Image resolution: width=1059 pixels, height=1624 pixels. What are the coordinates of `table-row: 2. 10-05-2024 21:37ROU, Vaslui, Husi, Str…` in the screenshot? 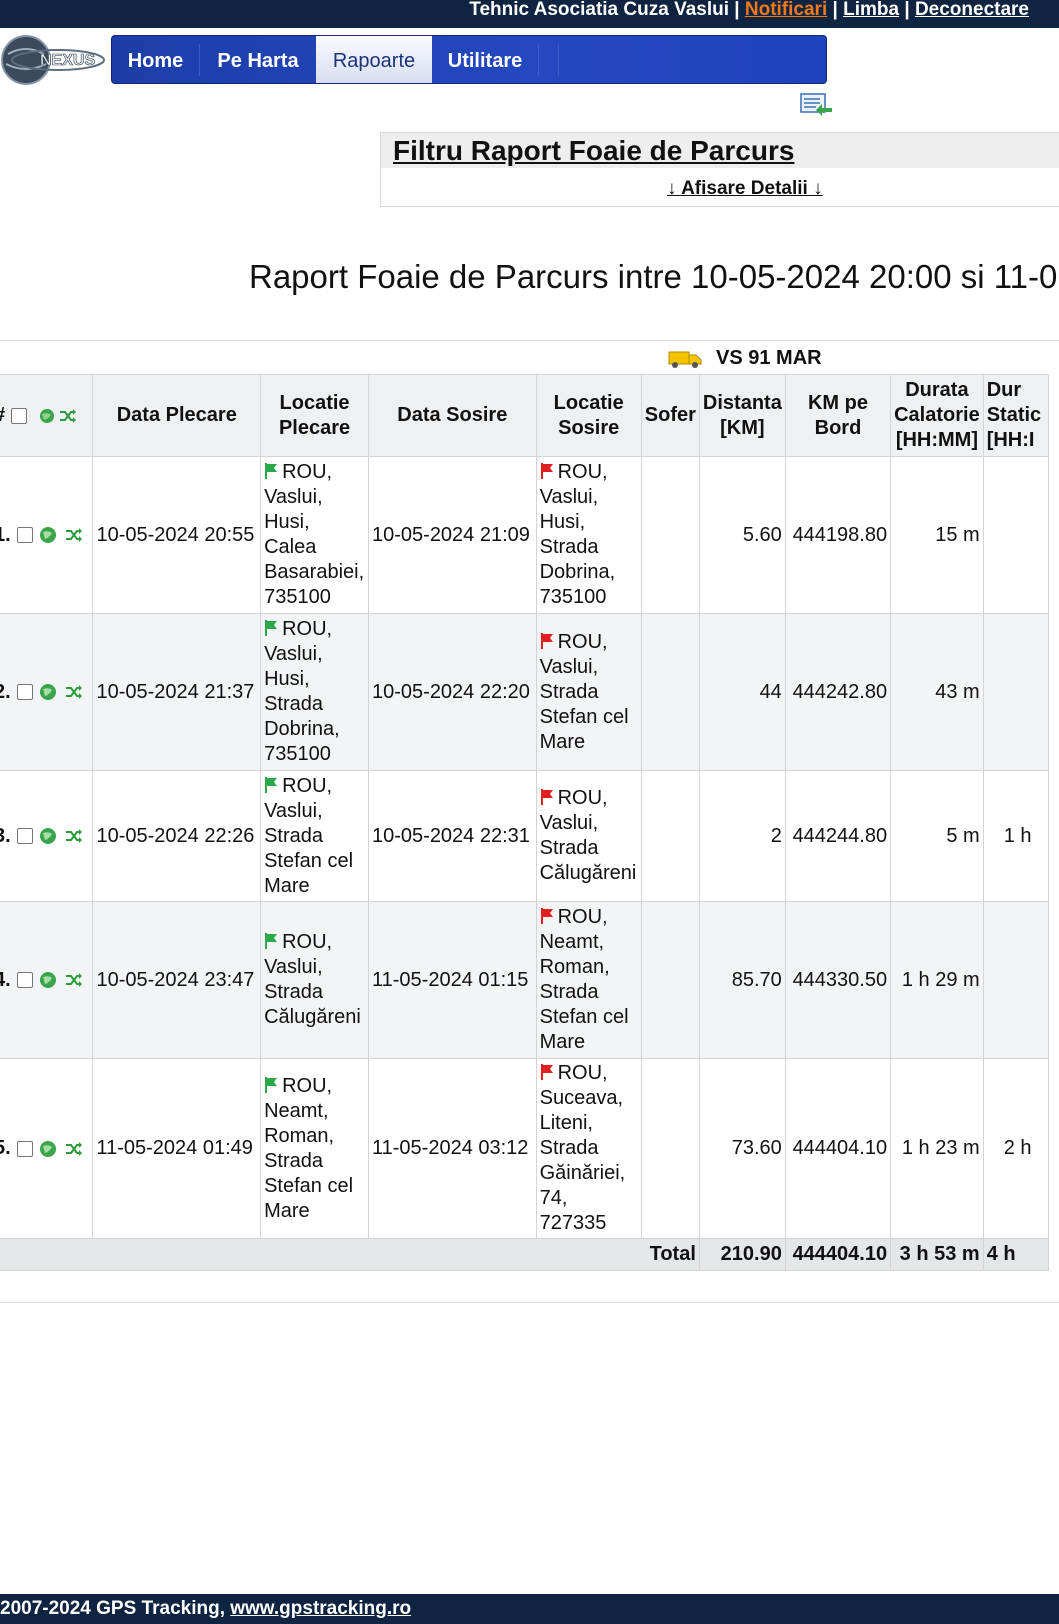 It's located at (525, 692).